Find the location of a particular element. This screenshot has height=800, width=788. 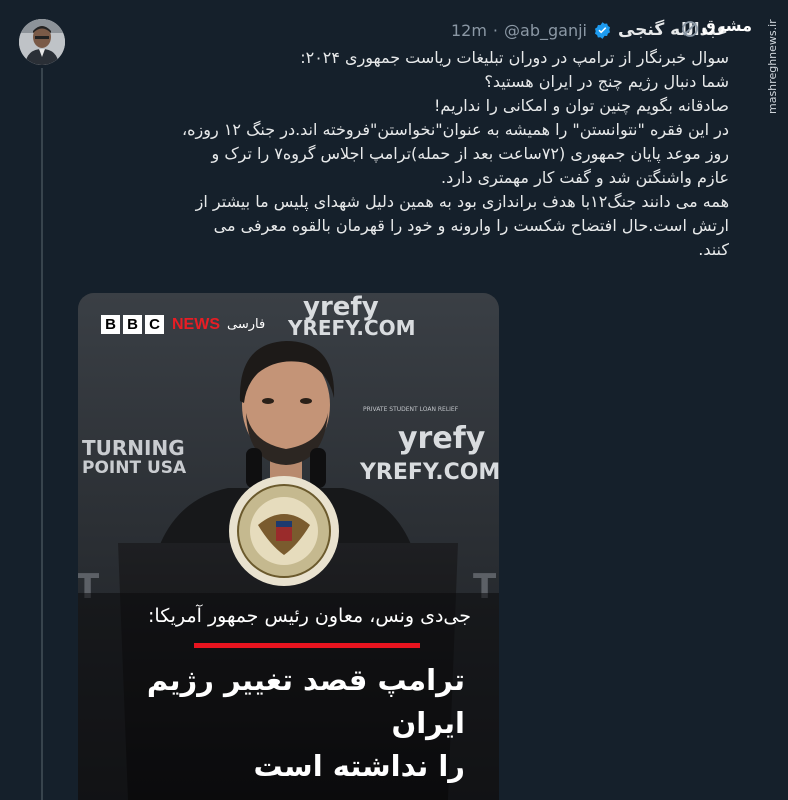

avatar-image is located at coordinates (42, 42).